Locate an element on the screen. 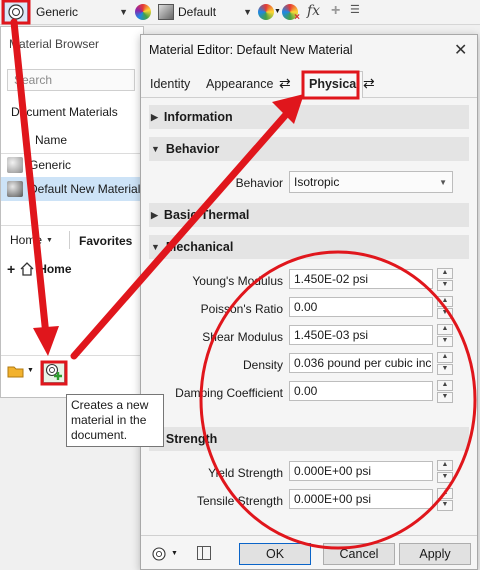 Image resolution: width=480 pixels, height=570 pixels. folder-icon is located at coordinates (15, 372).